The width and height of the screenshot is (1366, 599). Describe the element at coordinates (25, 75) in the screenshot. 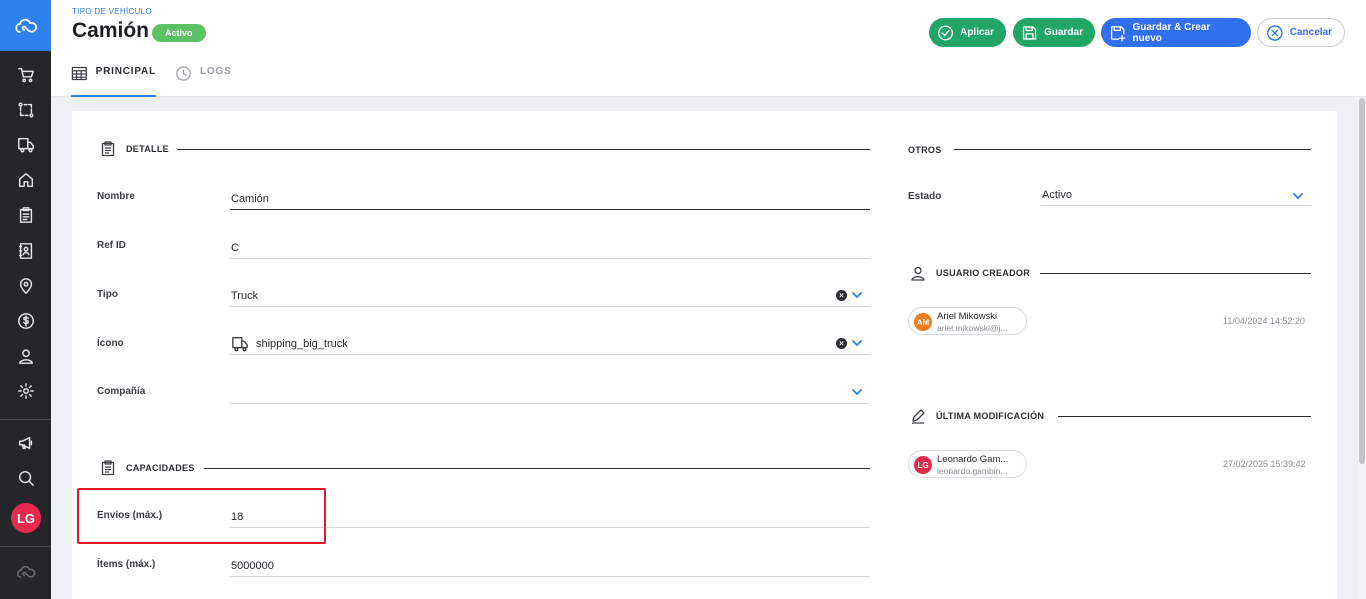

I see `cart-icon` at that location.